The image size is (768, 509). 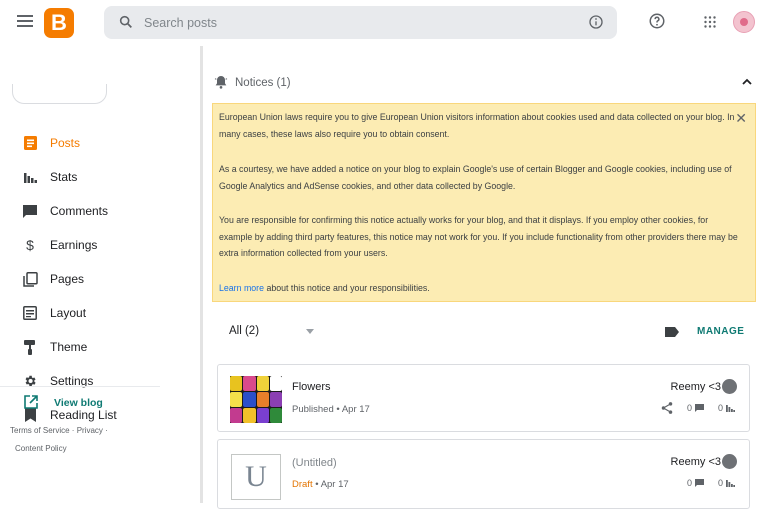 What do you see at coordinates (30, 279) in the screenshot?
I see `pages-icon` at bounding box center [30, 279].